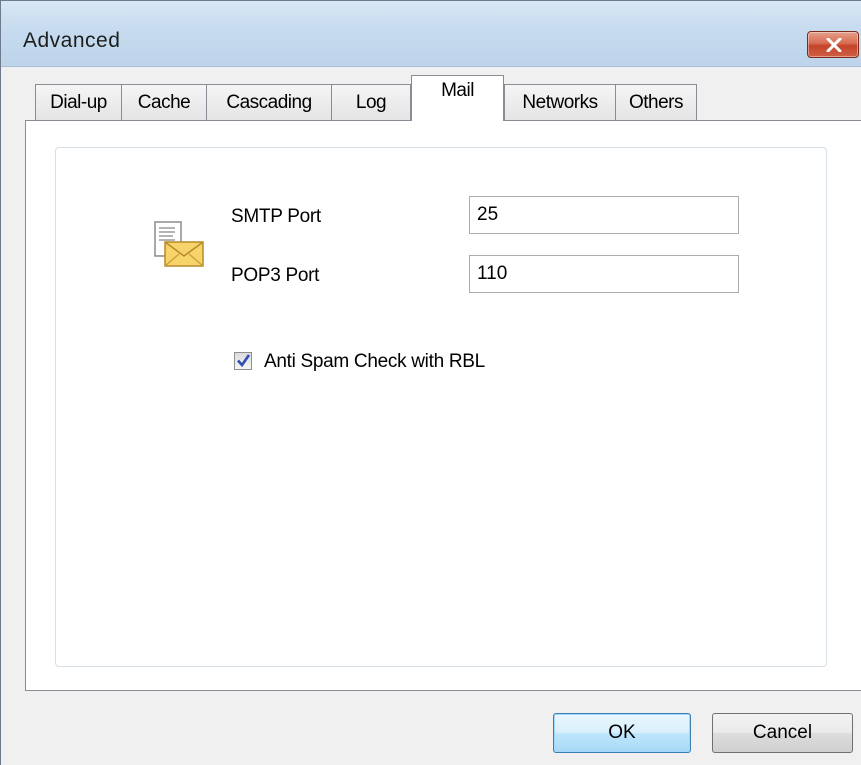  What do you see at coordinates (604, 215) in the screenshot?
I see `smtp-port-field: 25` at bounding box center [604, 215].